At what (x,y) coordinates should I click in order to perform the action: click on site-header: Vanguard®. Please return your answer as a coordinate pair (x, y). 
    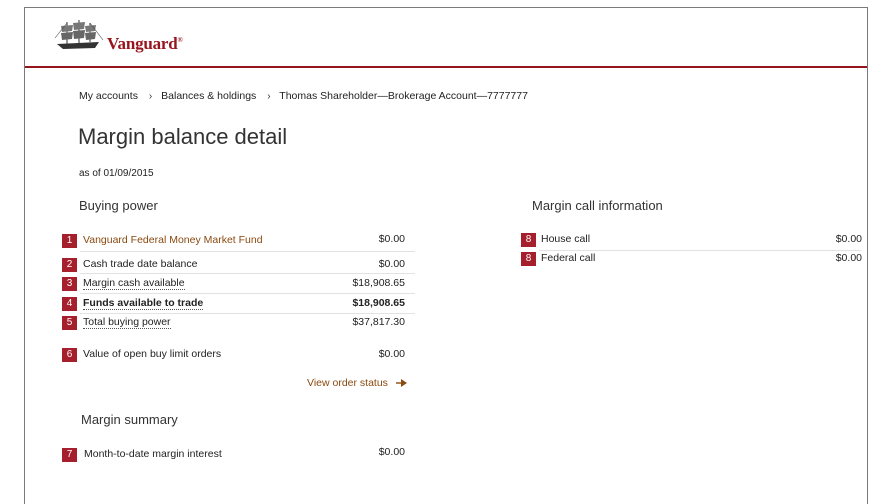
    Looking at the image, I should click on (446, 38).